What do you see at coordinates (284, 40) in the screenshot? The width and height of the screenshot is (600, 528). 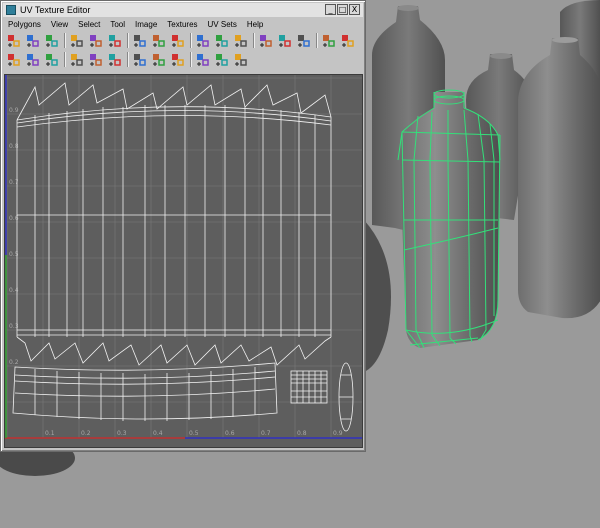 I see `display-image-icon` at bounding box center [284, 40].